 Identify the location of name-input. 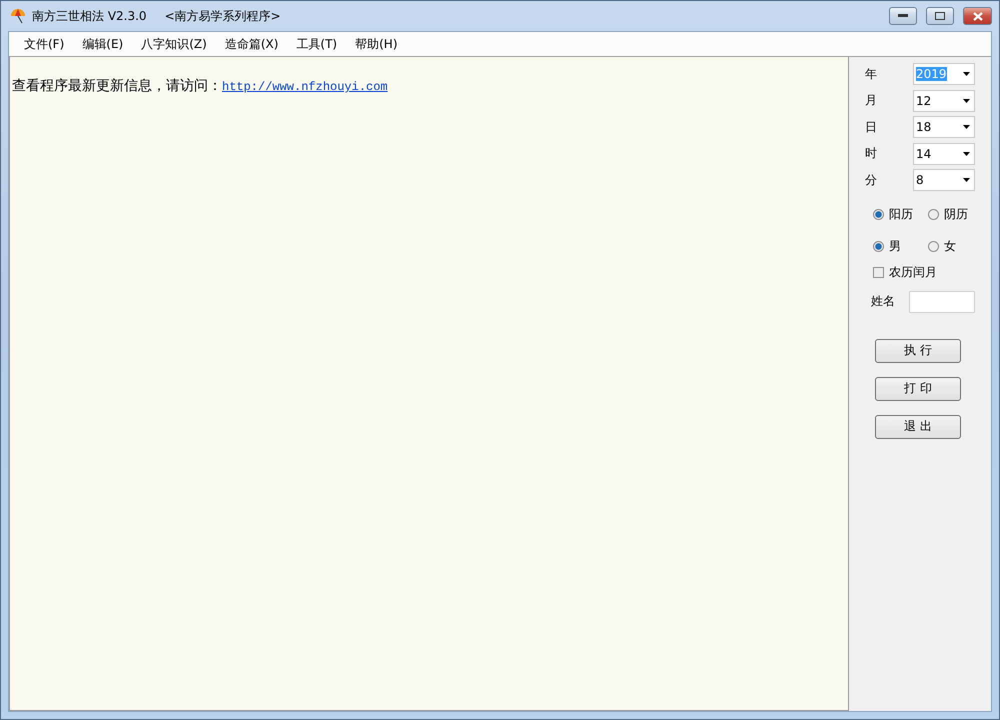
(942, 301).